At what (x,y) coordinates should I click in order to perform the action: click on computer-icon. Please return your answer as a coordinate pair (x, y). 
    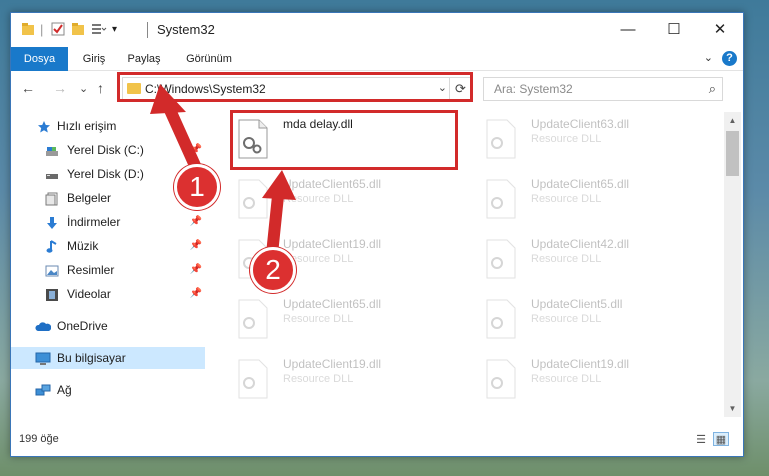
    Looking at the image, I should click on (43, 358).